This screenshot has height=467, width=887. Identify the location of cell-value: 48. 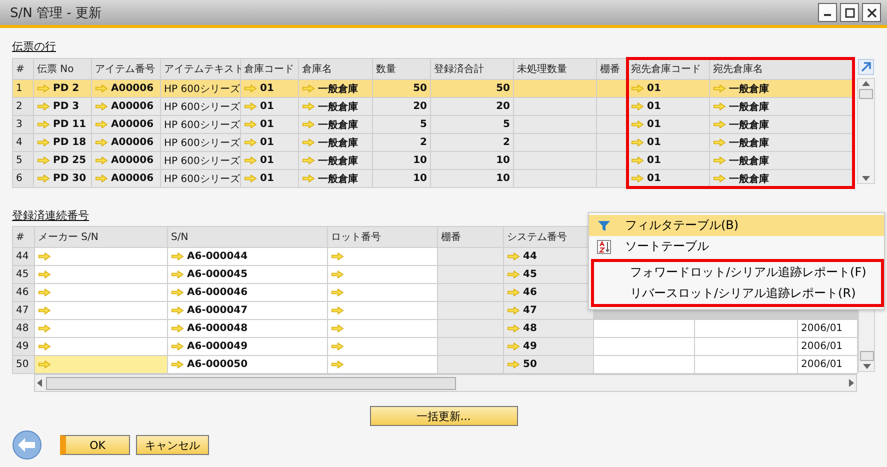
(530, 328).